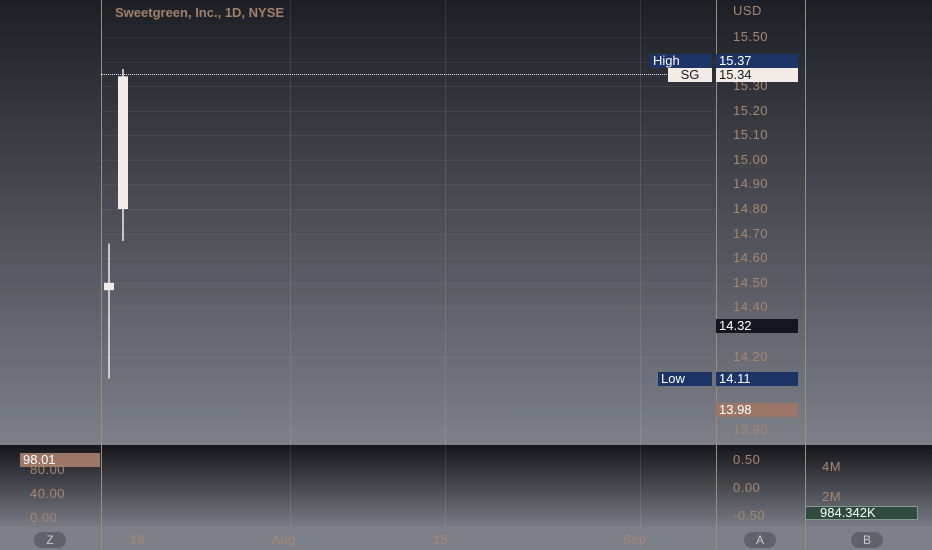  Describe the element at coordinates (751, 209) in the screenshot. I see `price-tick-label: 14.80` at that location.